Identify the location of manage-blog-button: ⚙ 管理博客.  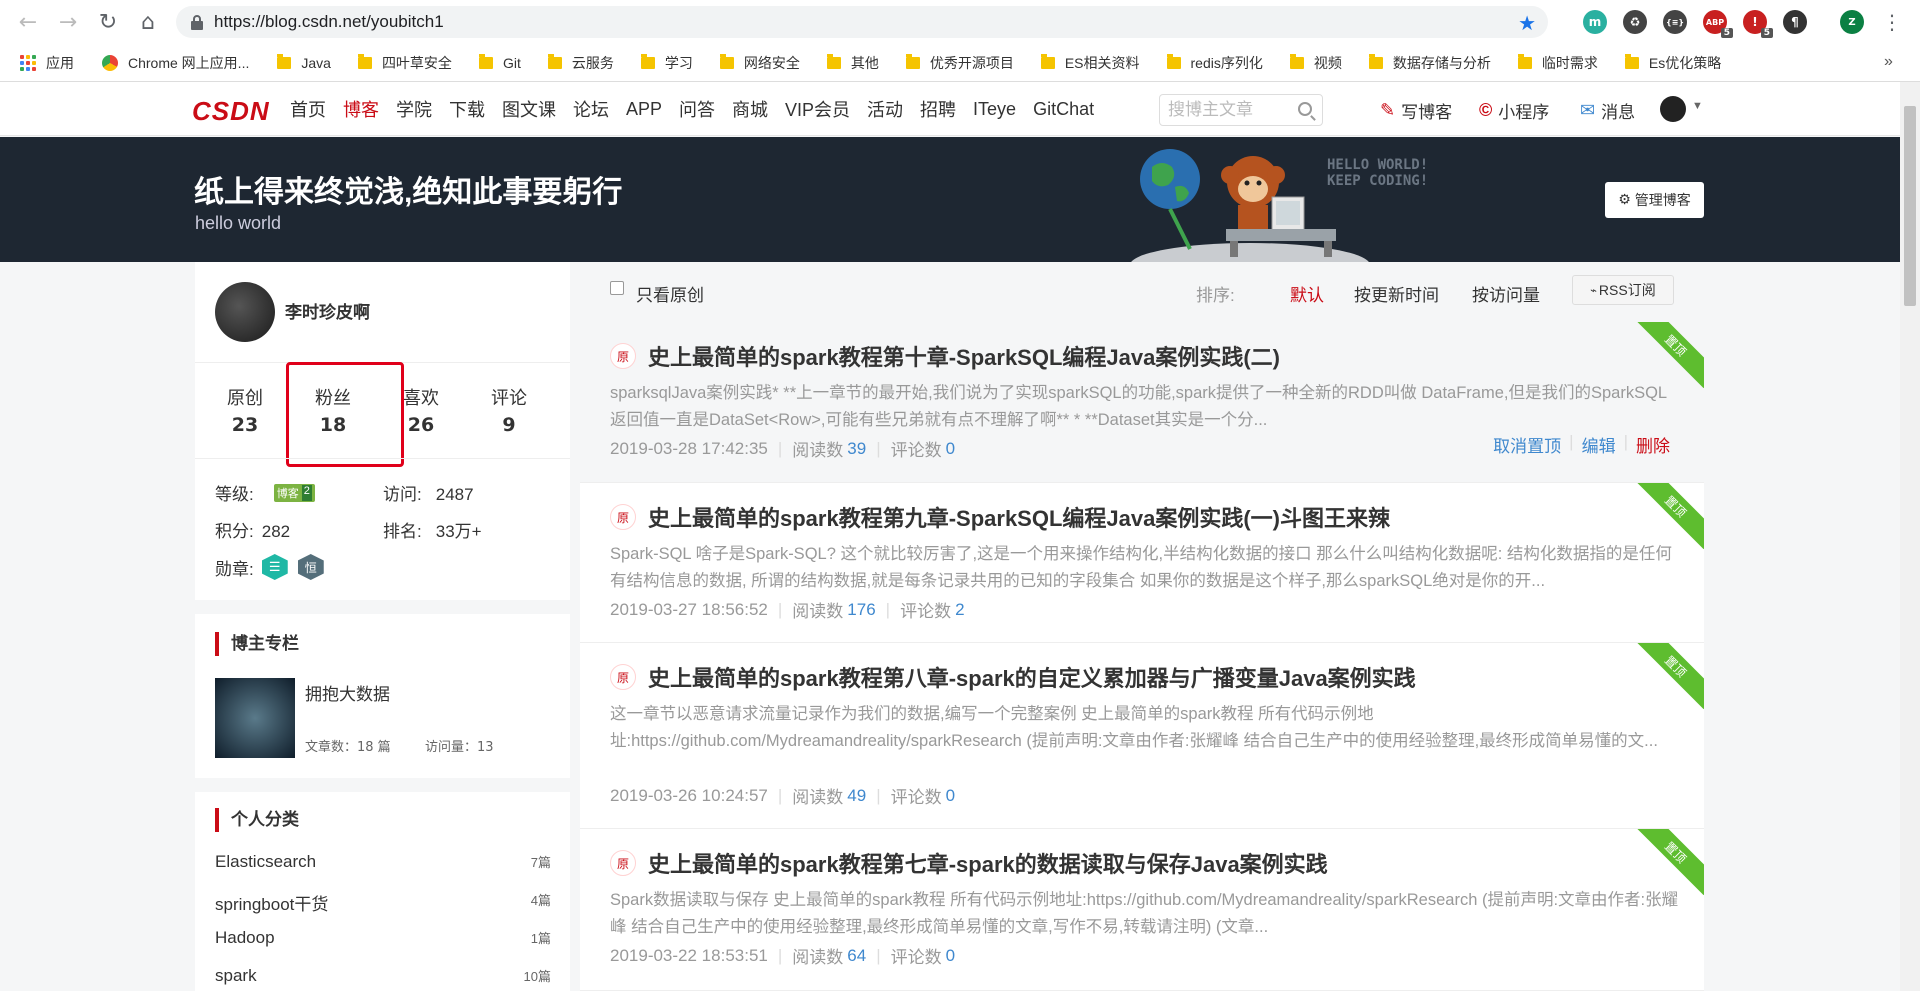
(1654, 200).